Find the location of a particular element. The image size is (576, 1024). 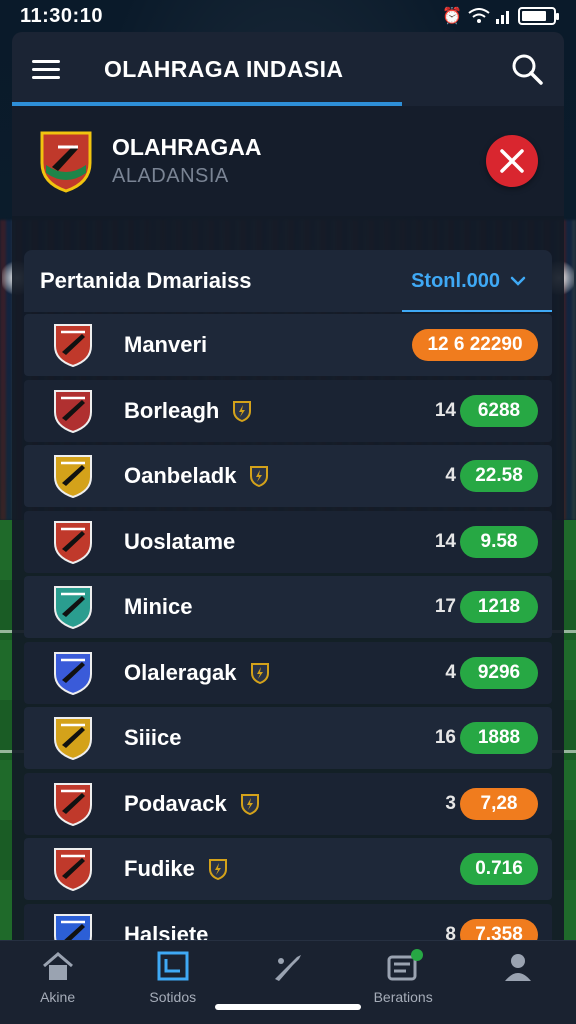

battery-icon is located at coordinates (538, 16).